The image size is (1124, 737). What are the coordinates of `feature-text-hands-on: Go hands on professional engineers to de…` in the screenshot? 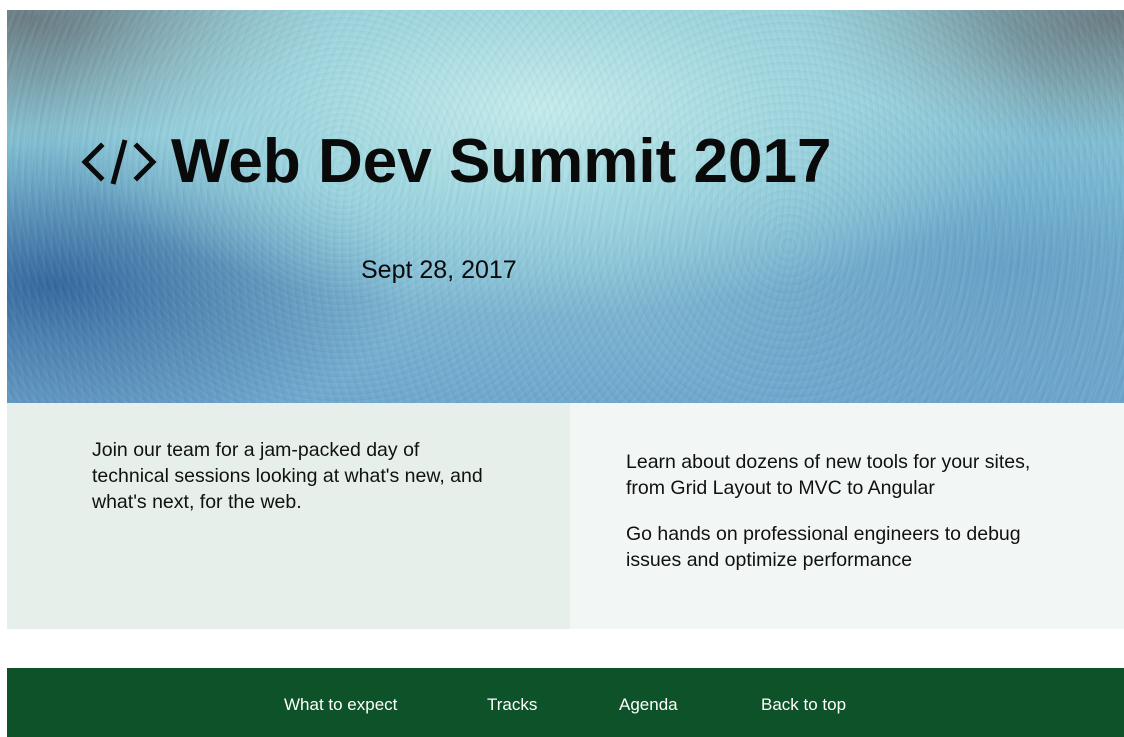 It's located at (823, 547).